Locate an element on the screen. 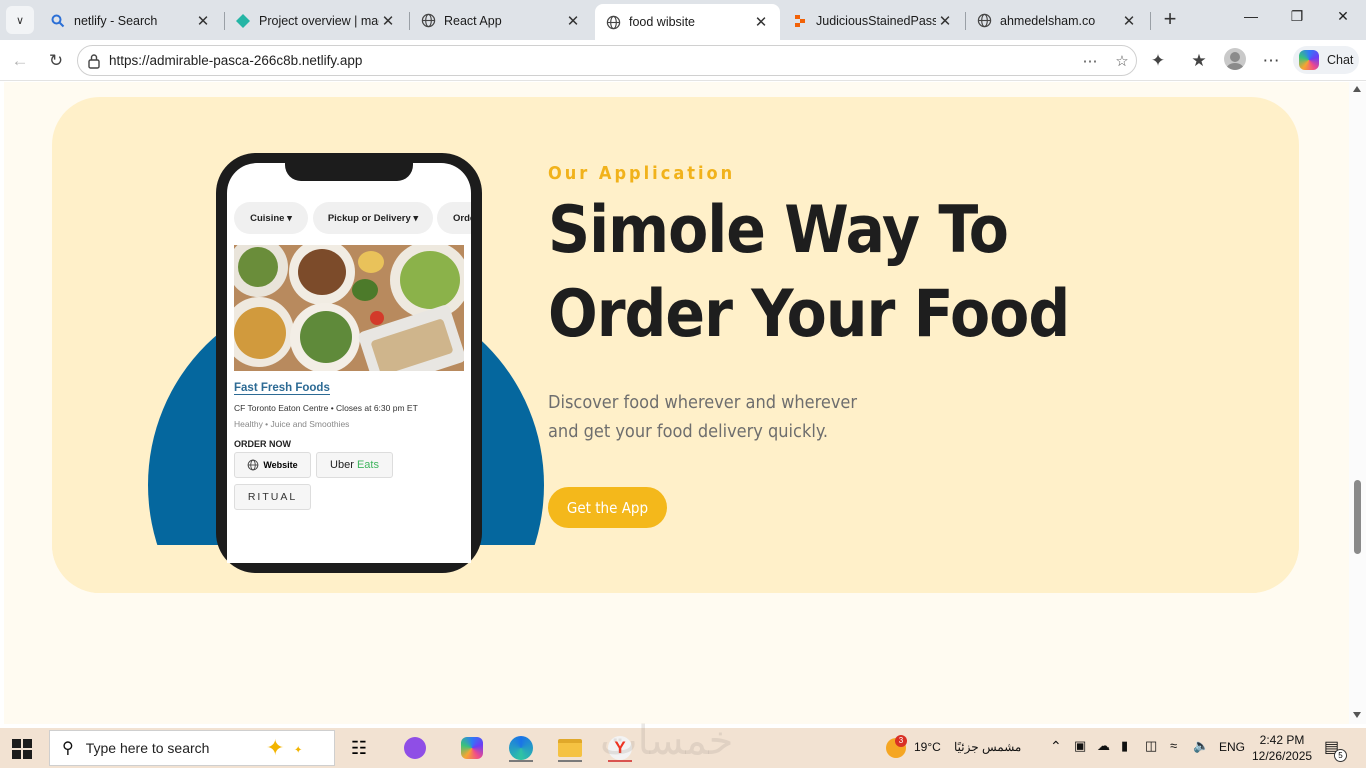 The width and height of the screenshot is (1366, 768). edge-browser-icon is located at coordinates (521, 748).